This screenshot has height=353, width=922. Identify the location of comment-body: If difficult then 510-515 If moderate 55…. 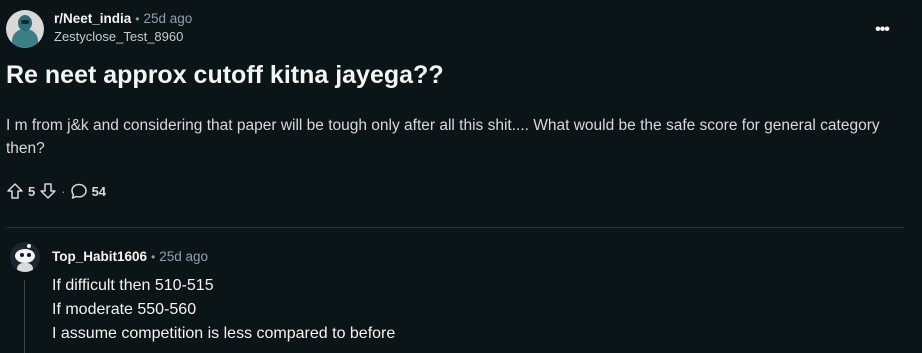
(223, 310).